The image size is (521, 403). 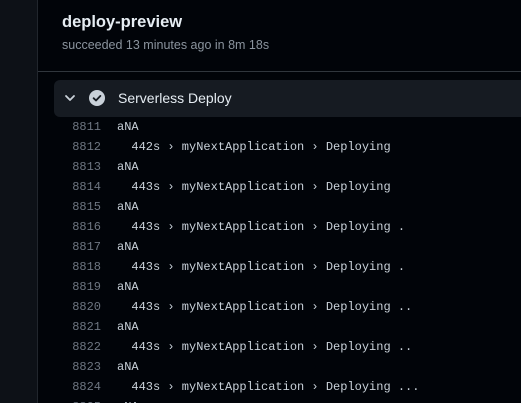 I want to click on log-line: 8819 aNA, so click(x=287, y=287).